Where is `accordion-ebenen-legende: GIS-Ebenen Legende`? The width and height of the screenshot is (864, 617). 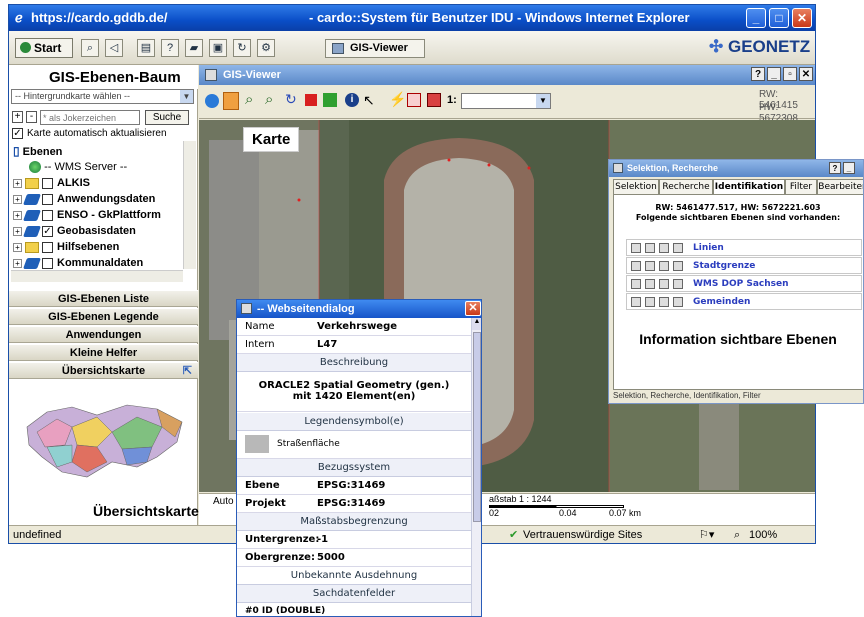
accordion-ebenen-legende: GIS-Ebenen Legende is located at coordinates (103, 316).